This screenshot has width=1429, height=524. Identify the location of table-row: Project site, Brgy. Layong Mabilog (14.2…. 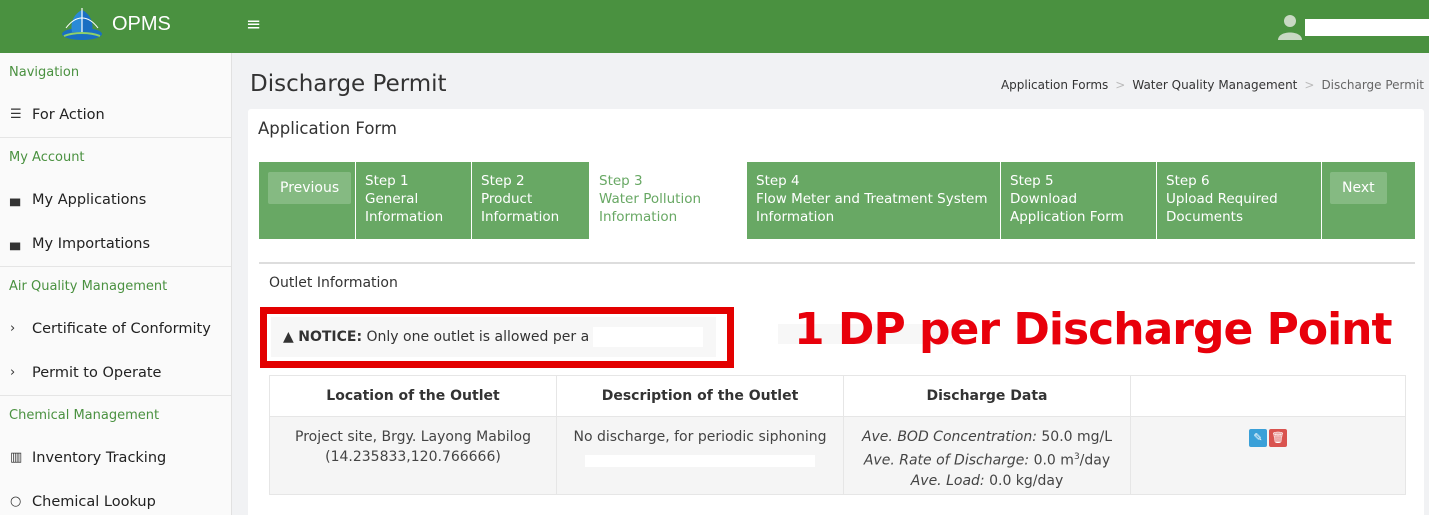
(837, 455).